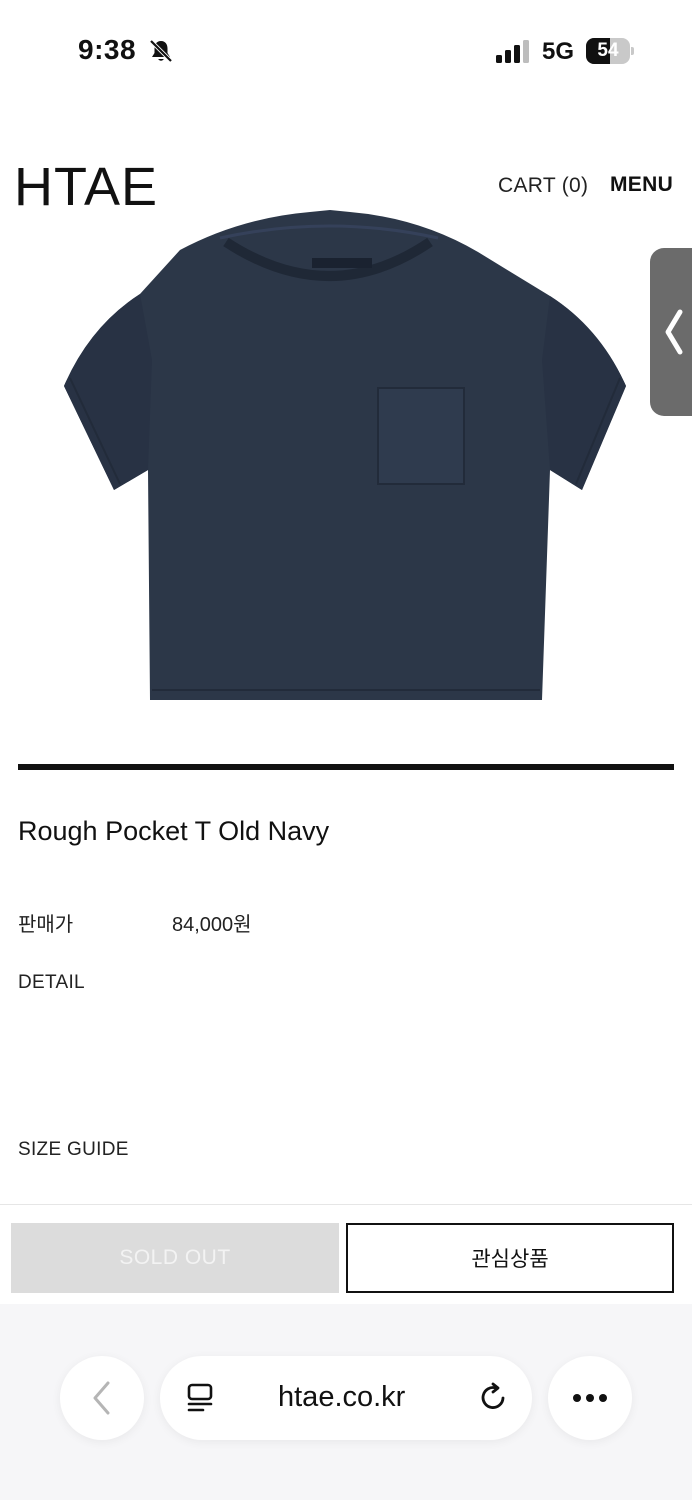  What do you see at coordinates (212, 925) in the screenshot?
I see `price-value: 84,000원` at bounding box center [212, 925].